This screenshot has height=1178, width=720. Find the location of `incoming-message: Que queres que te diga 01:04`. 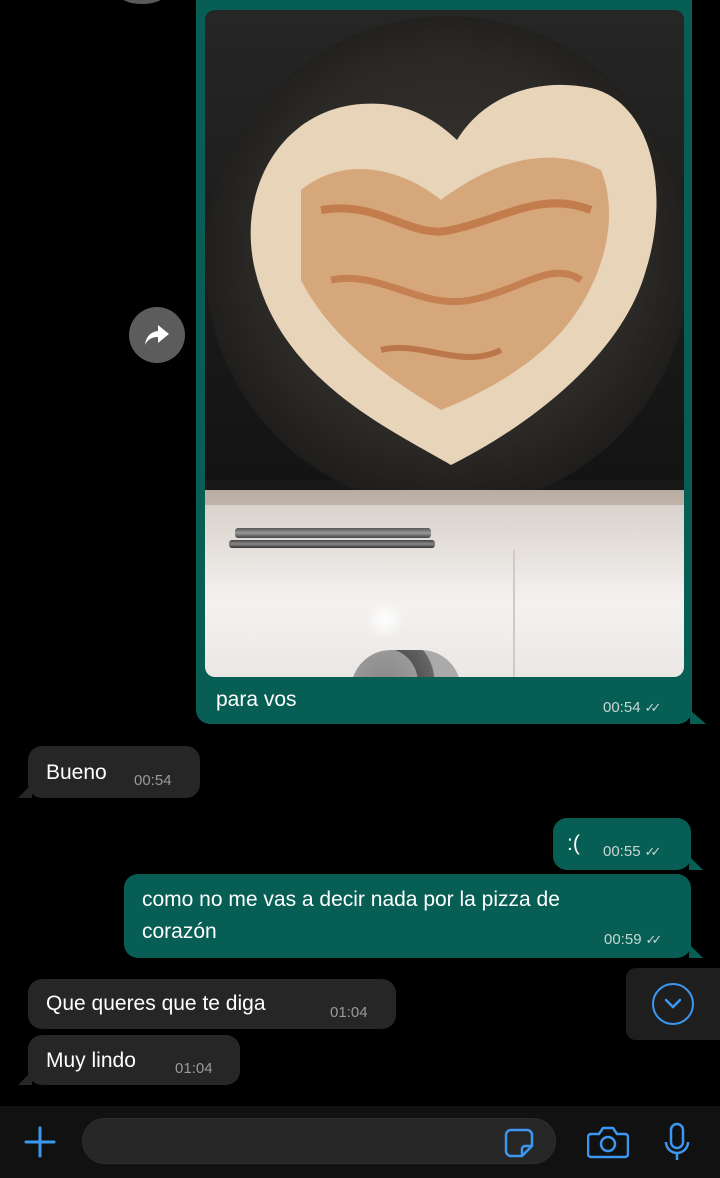

incoming-message: Que queres que te diga 01:04 is located at coordinates (212, 1004).